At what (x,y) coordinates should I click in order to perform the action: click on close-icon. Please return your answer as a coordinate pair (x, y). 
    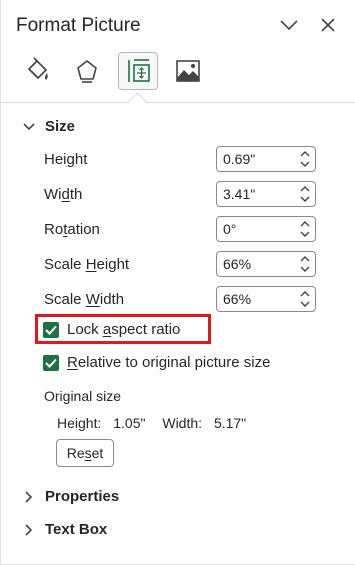
    Looking at the image, I should click on (328, 25).